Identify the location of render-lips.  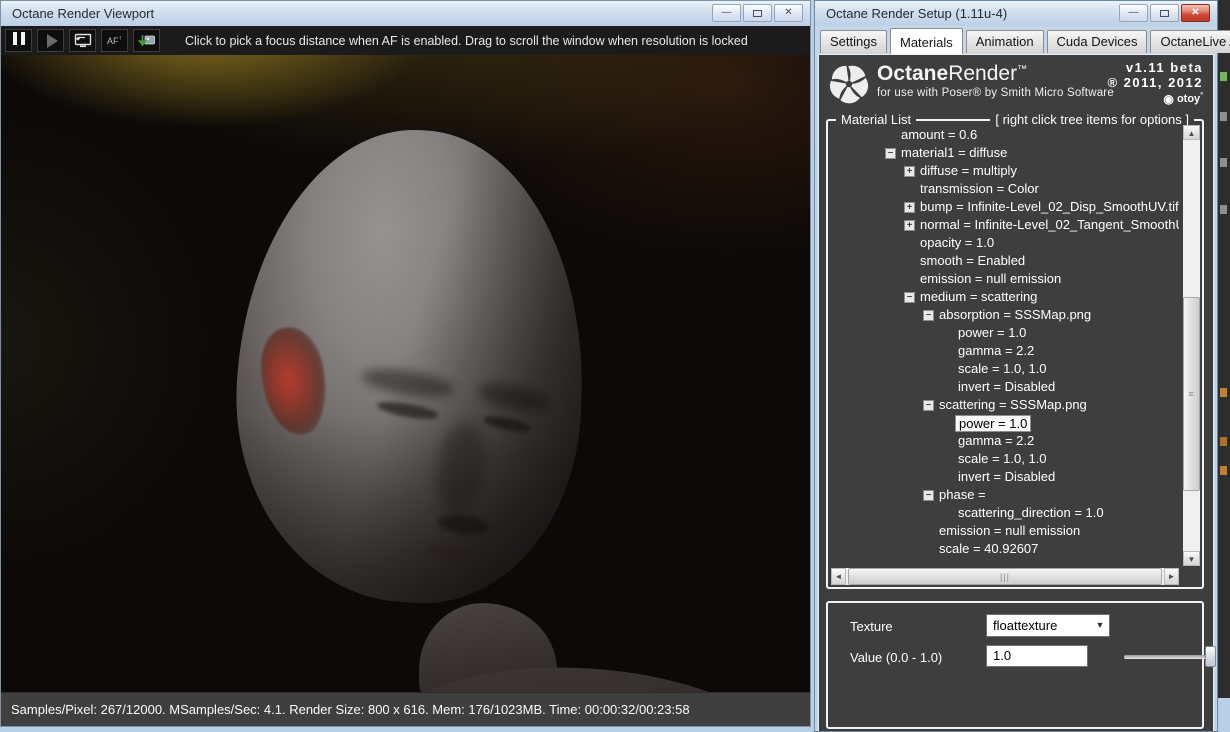
(456, 553).